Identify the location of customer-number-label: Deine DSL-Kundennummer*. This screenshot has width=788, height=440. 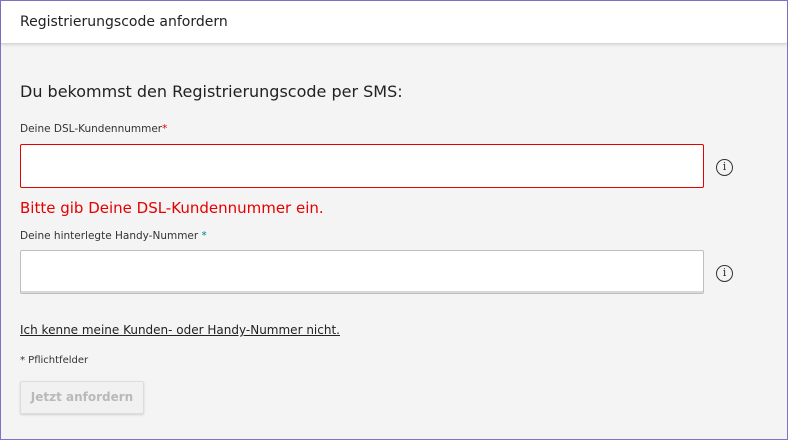
(93, 129).